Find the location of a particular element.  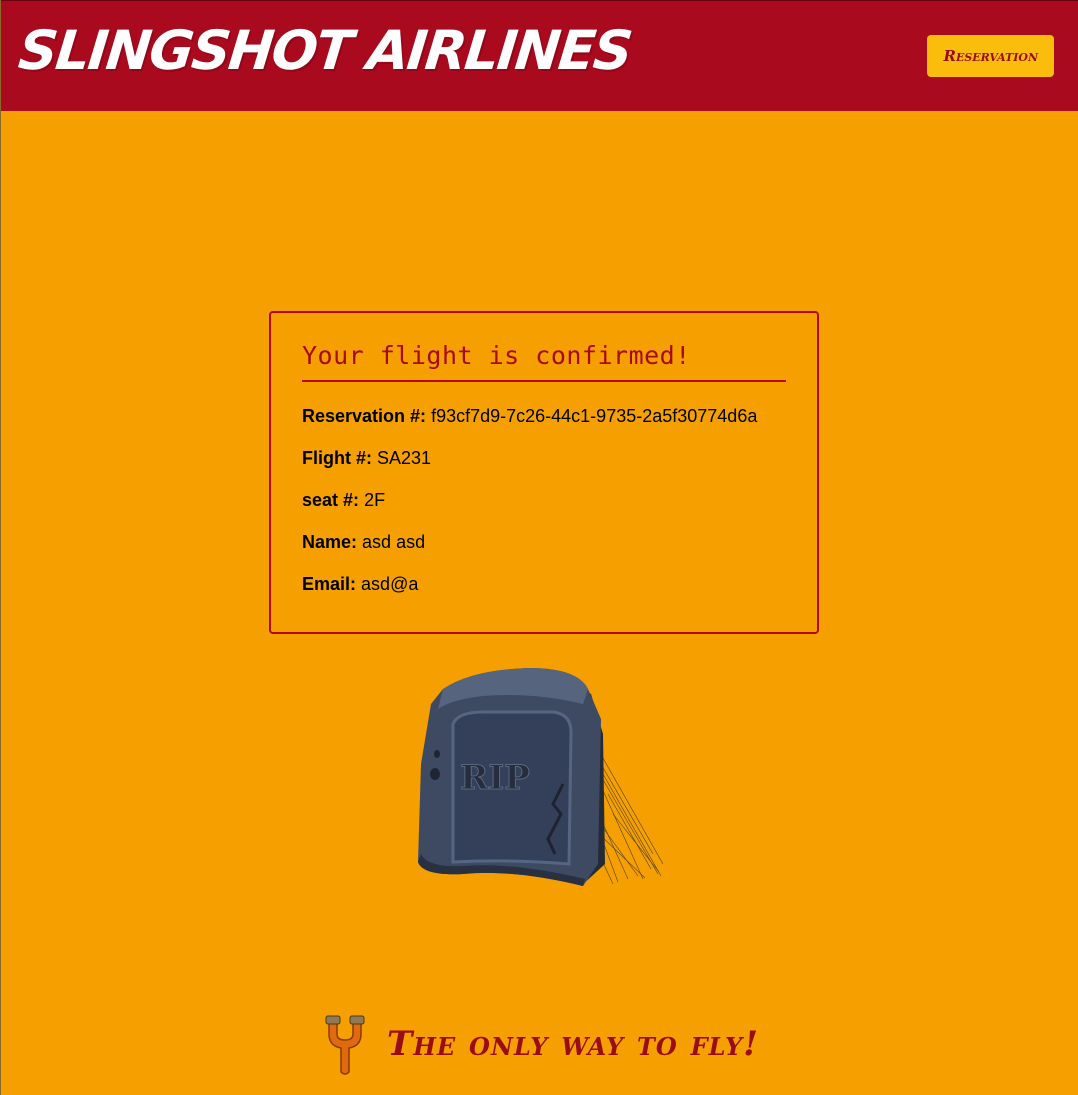

tombstone-icon: RIP is located at coordinates (540, 777).